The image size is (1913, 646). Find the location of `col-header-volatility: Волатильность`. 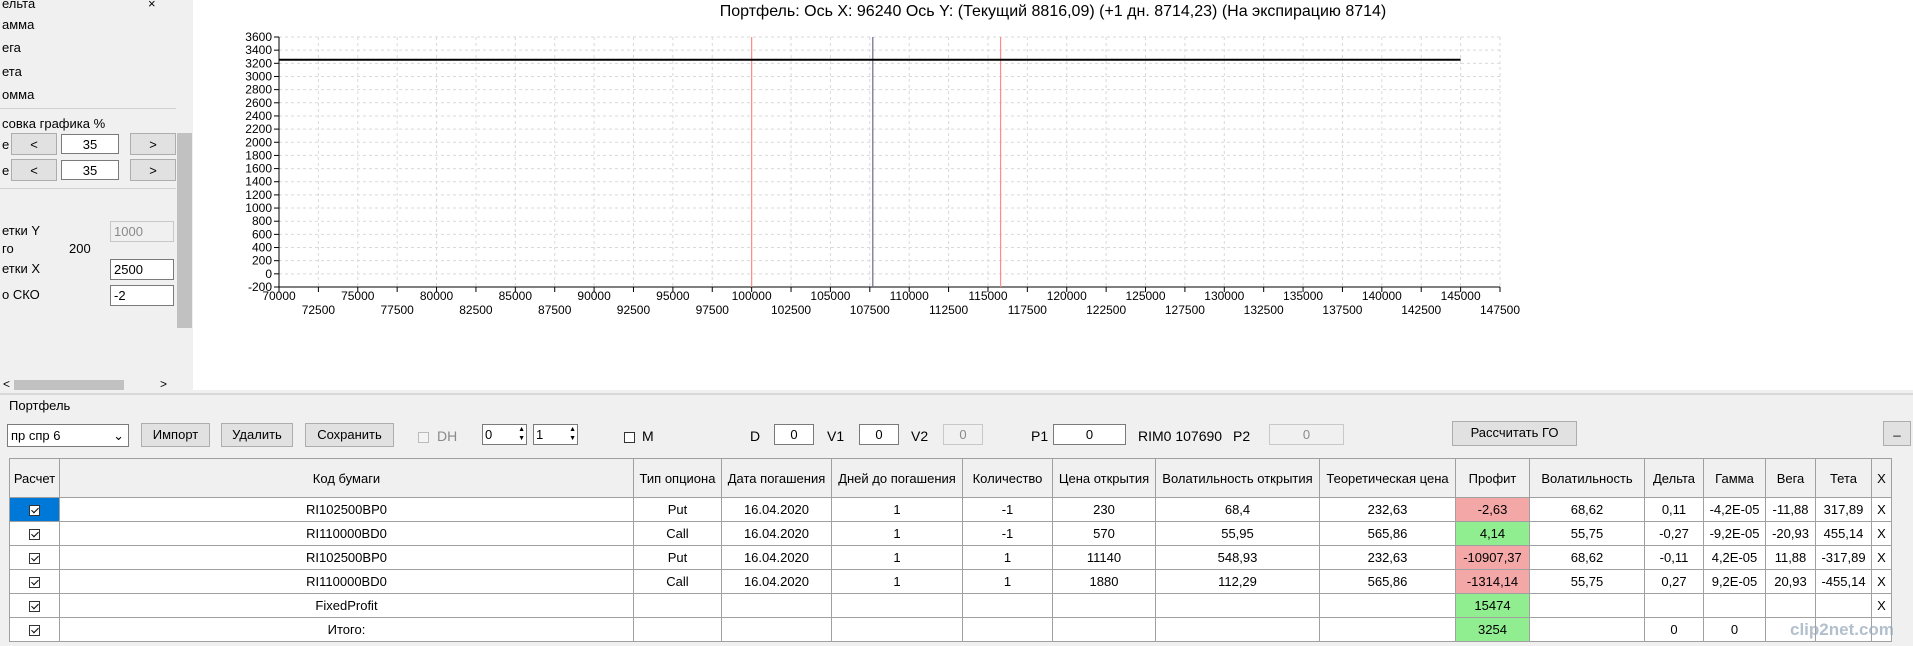

col-header-volatility: Волатильность is located at coordinates (1587, 478).